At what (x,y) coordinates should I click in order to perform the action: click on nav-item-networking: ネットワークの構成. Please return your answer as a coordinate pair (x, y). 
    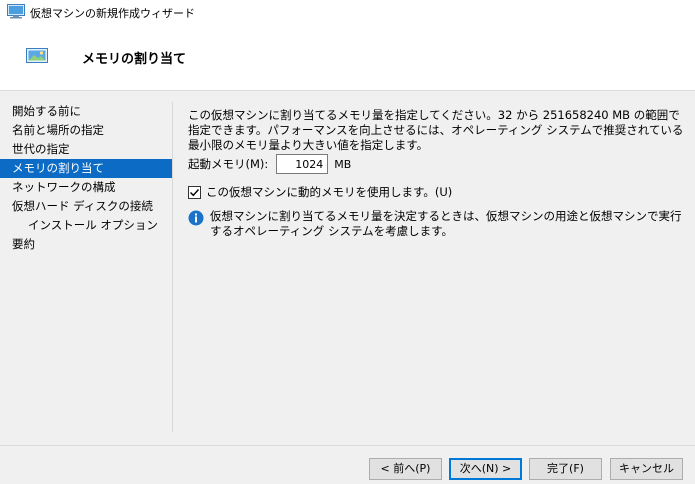
    Looking at the image, I should click on (86, 187).